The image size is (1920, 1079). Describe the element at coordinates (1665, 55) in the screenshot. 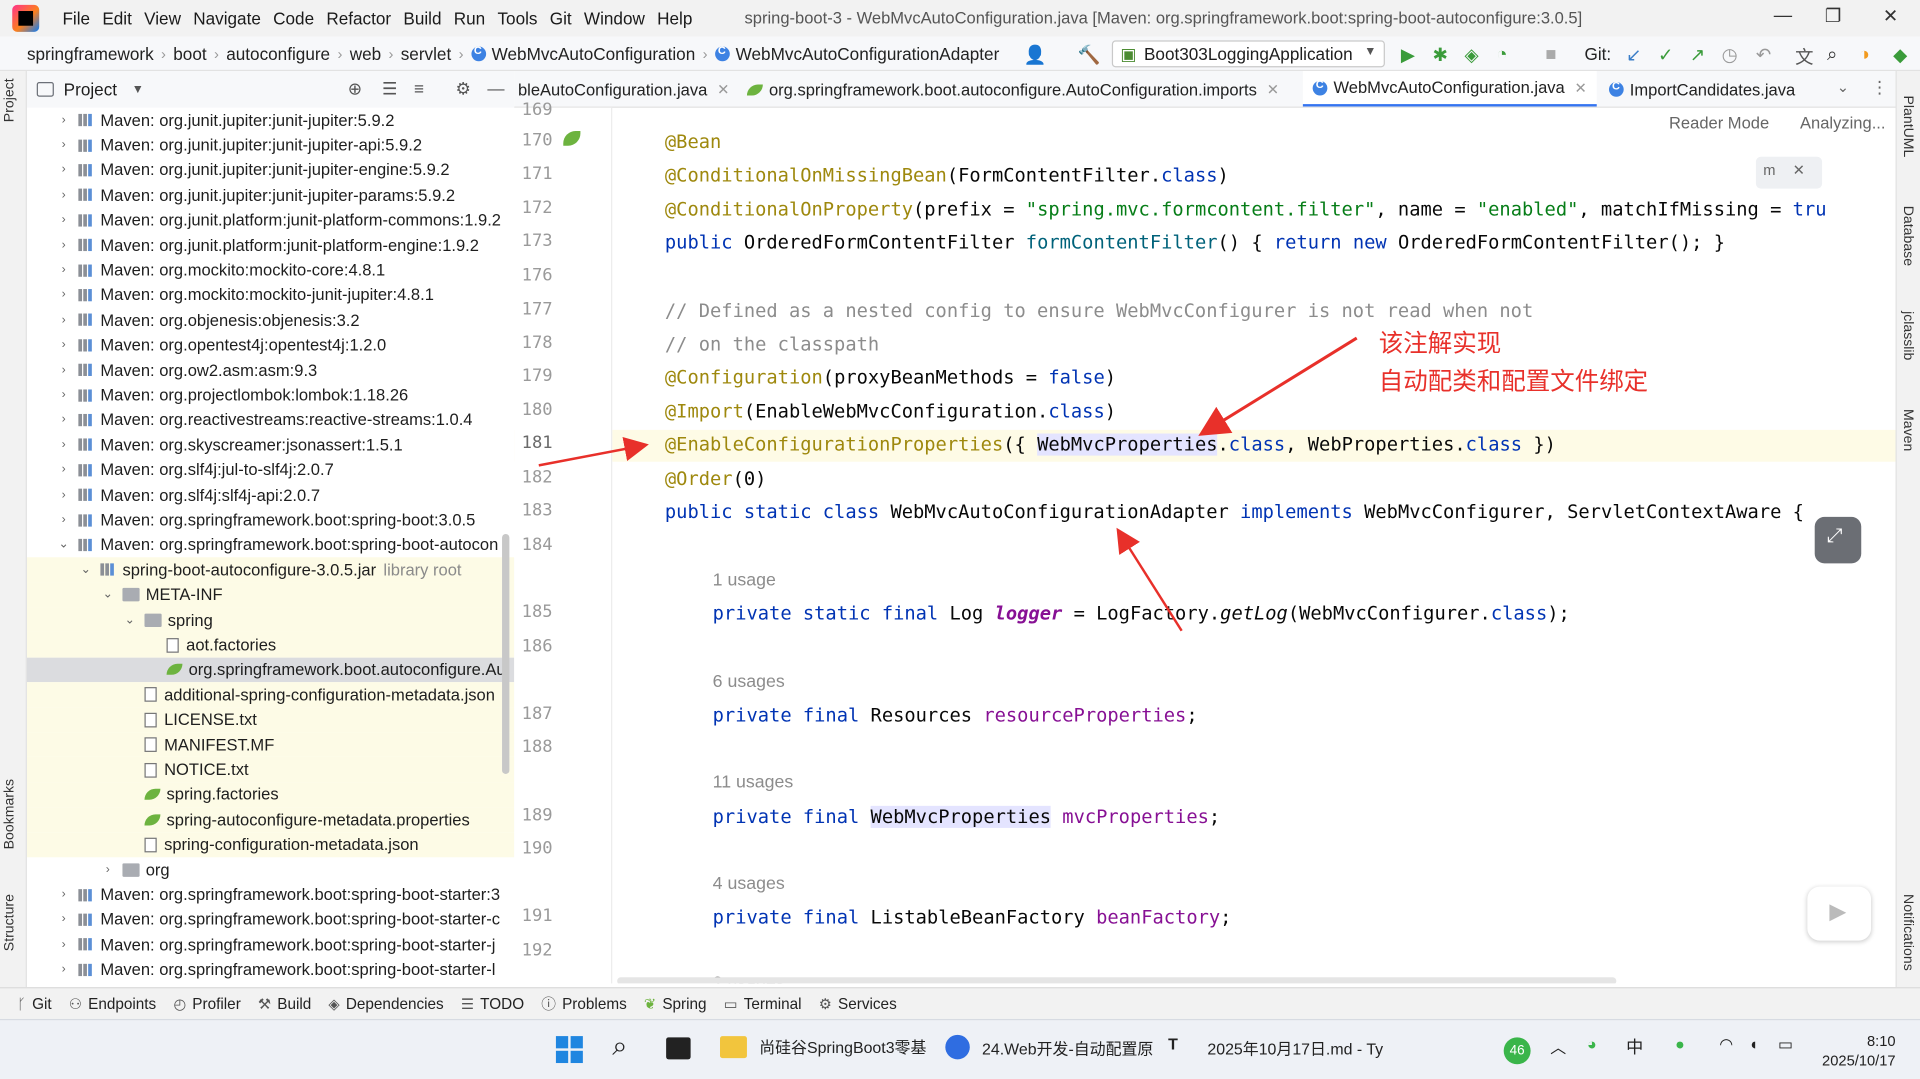

I see `git-commit-icon: ✓` at that location.